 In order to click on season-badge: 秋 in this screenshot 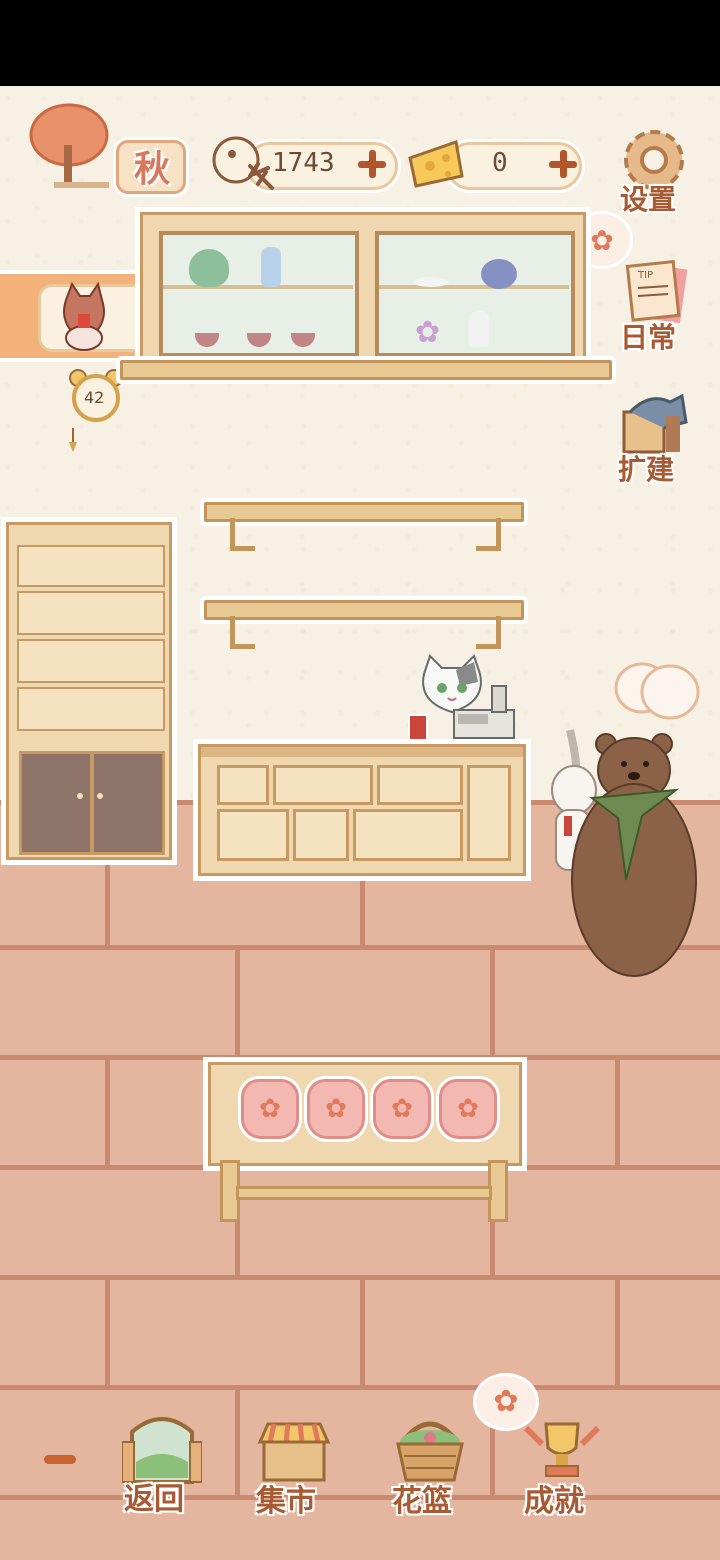, I will do `click(105, 147)`.